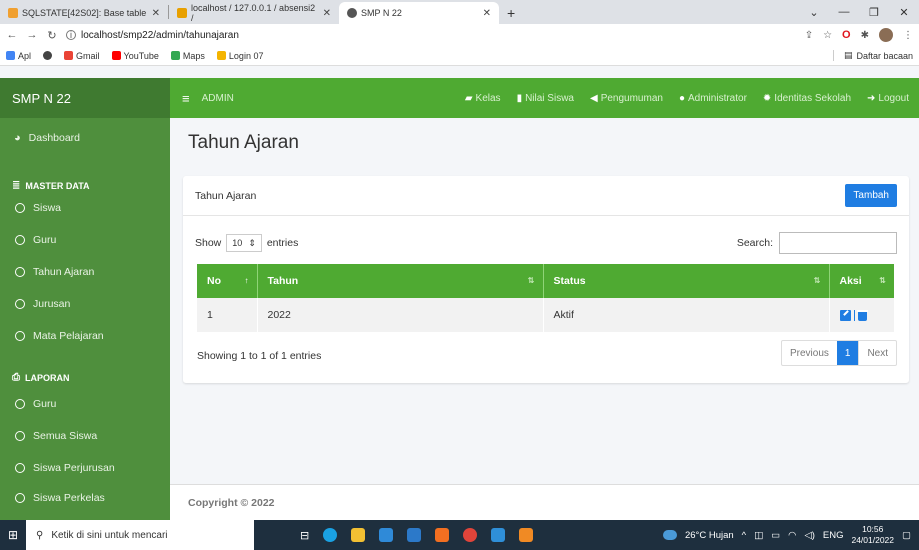  What do you see at coordinates (877, 353) in the screenshot?
I see `pagination-next: Next` at bounding box center [877, 353].